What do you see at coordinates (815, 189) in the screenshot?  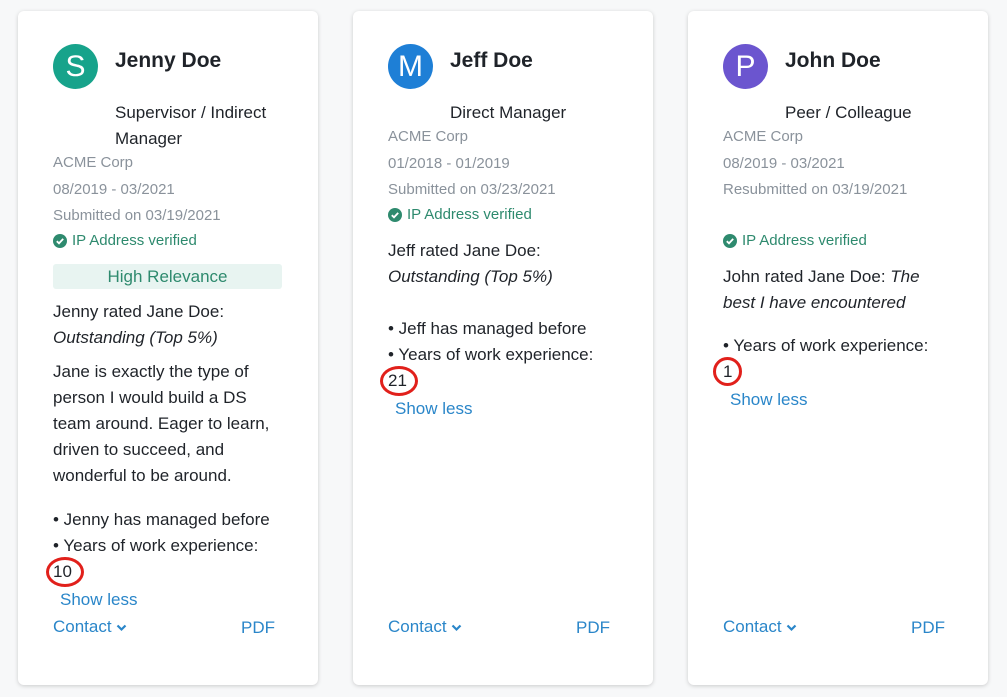 I see `submitted-date: Resubmitted on 03/19/2021` at bounding box center [815, 189].